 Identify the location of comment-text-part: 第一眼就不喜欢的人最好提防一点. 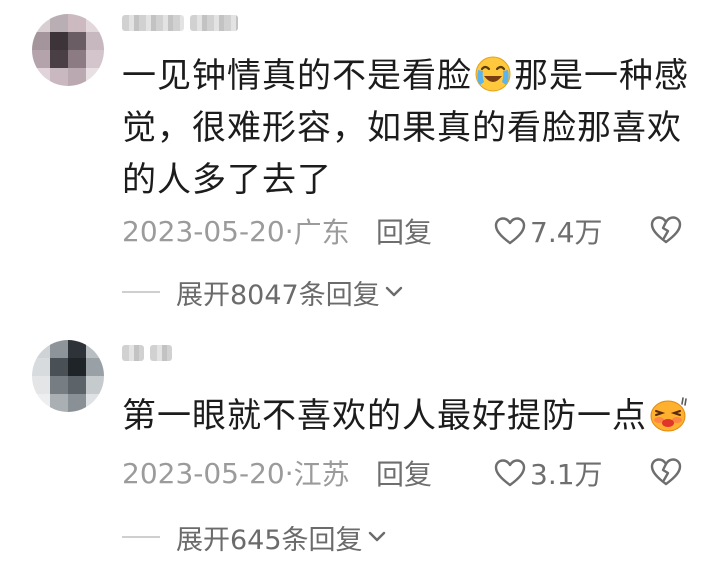
(384, 416).